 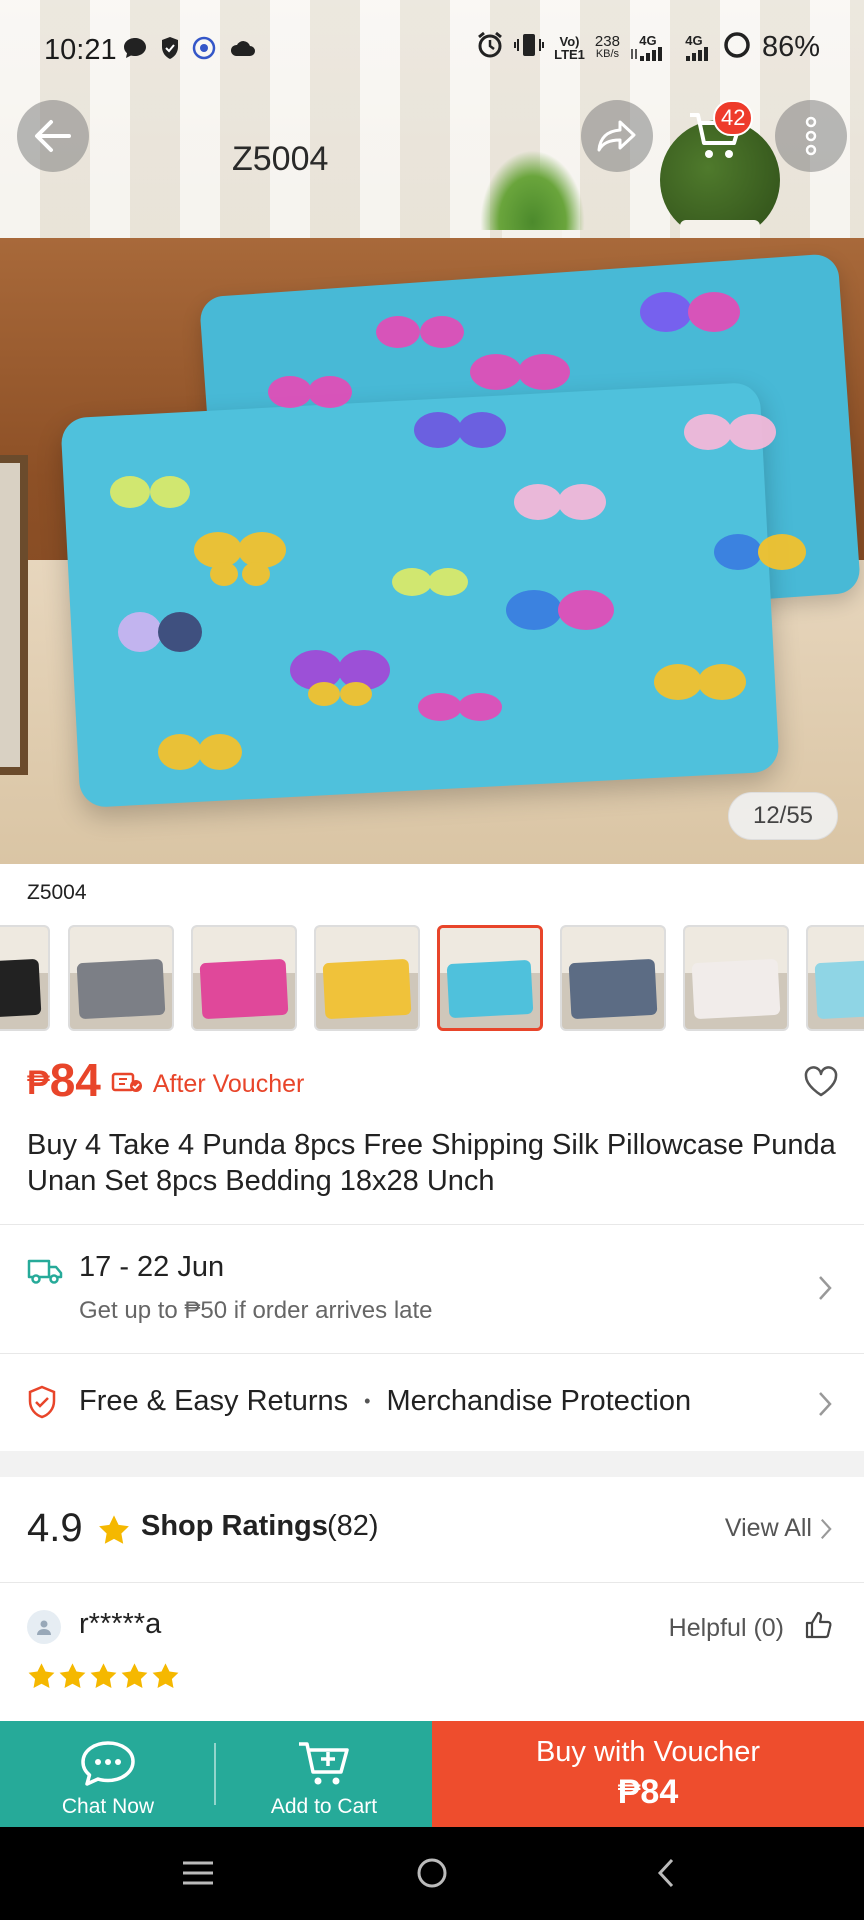 What do you see at coordinates (529, 47) in the screenshot?
I see `vibrate-icon` at bounding box center [529, 47].